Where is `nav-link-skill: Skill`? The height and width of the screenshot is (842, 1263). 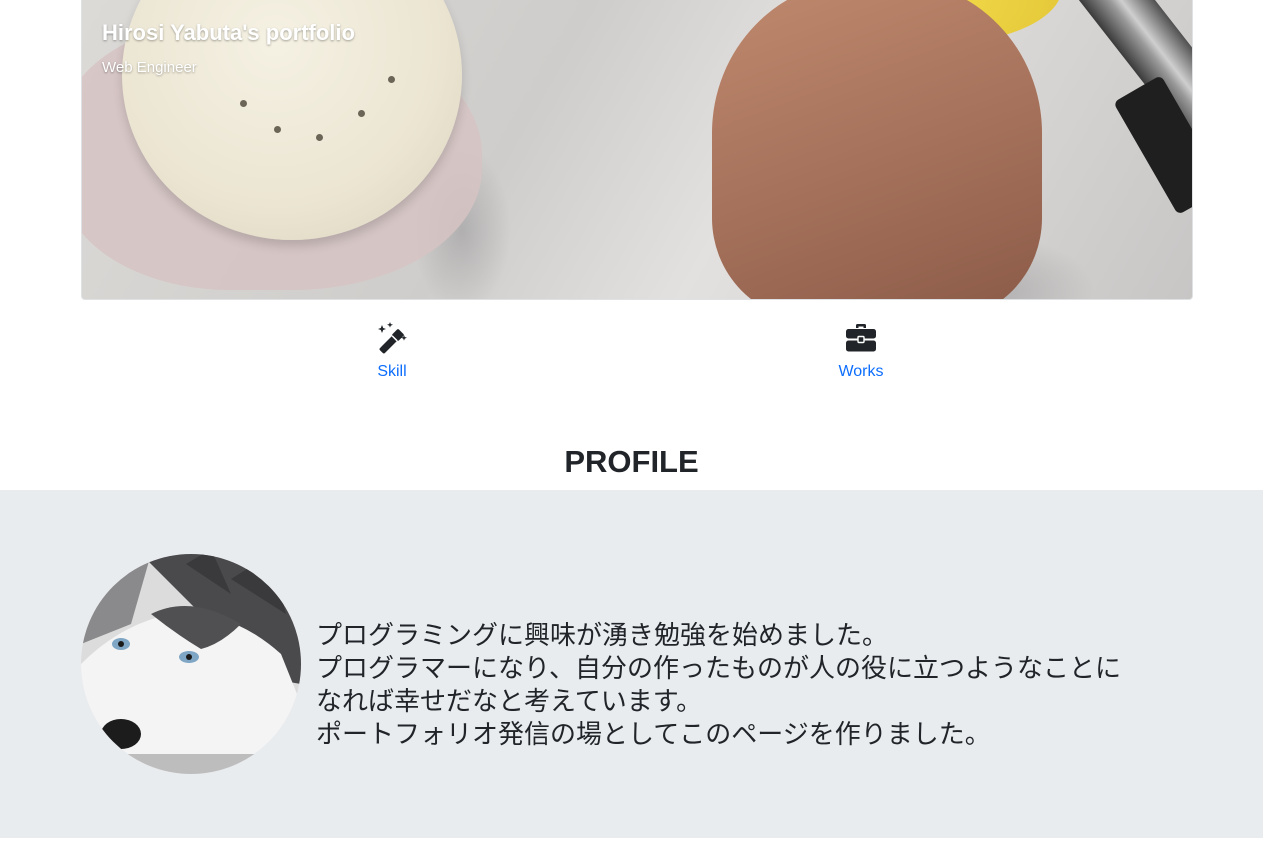 nav-link-skill: Skill is located at coordinates (392, 351).